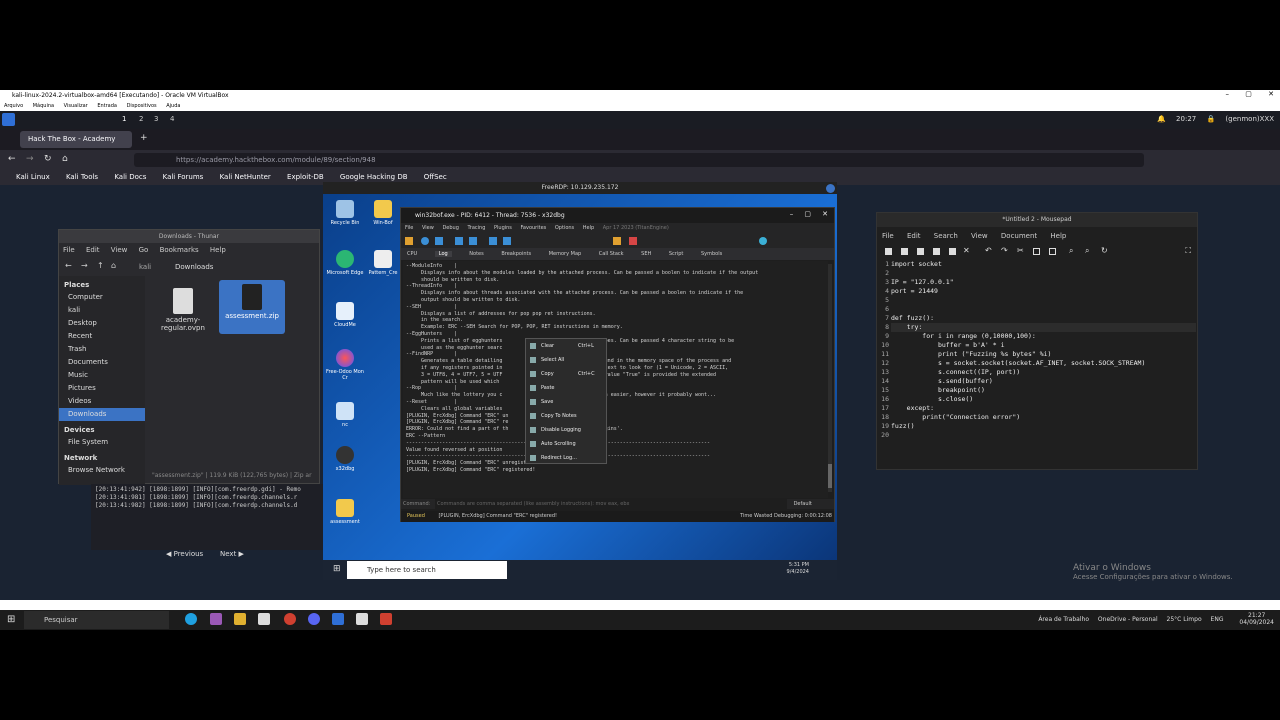 This screenshot has height=720, width=1280. I want to click on context-menu-item: Clear Ctrl+L, so click(566, 346).